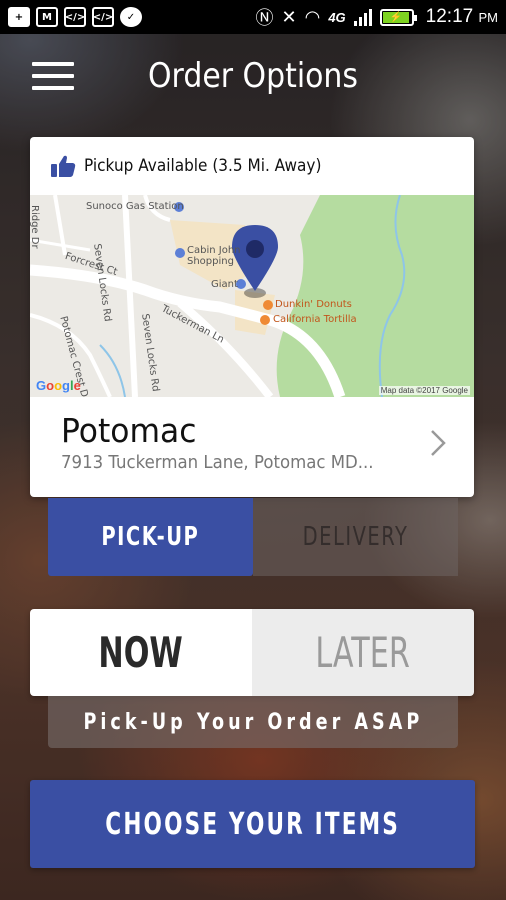  I want to click on map-label-sunoco: Sunoco Gas Station, so click(135, 206).